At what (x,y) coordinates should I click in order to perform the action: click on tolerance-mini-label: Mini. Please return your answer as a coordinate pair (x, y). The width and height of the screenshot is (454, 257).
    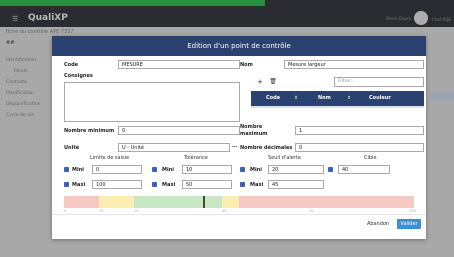
    Looking at the image, I should click on (168, 170).